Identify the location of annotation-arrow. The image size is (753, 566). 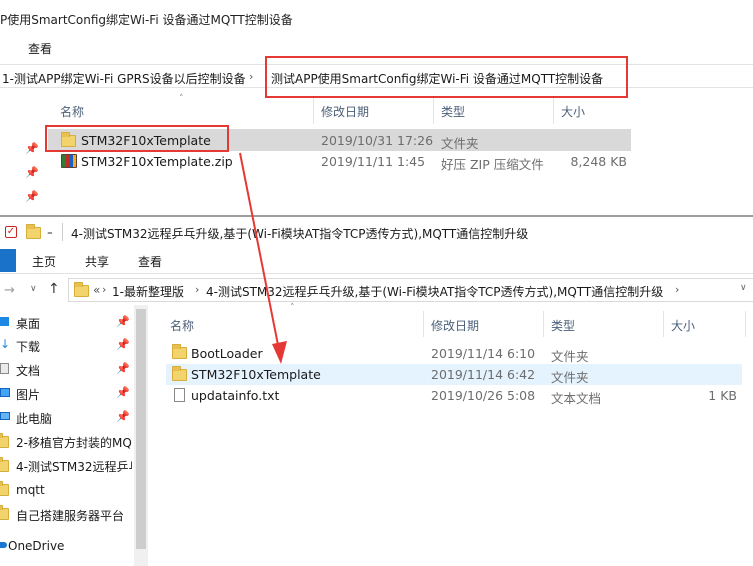
(263, 258).